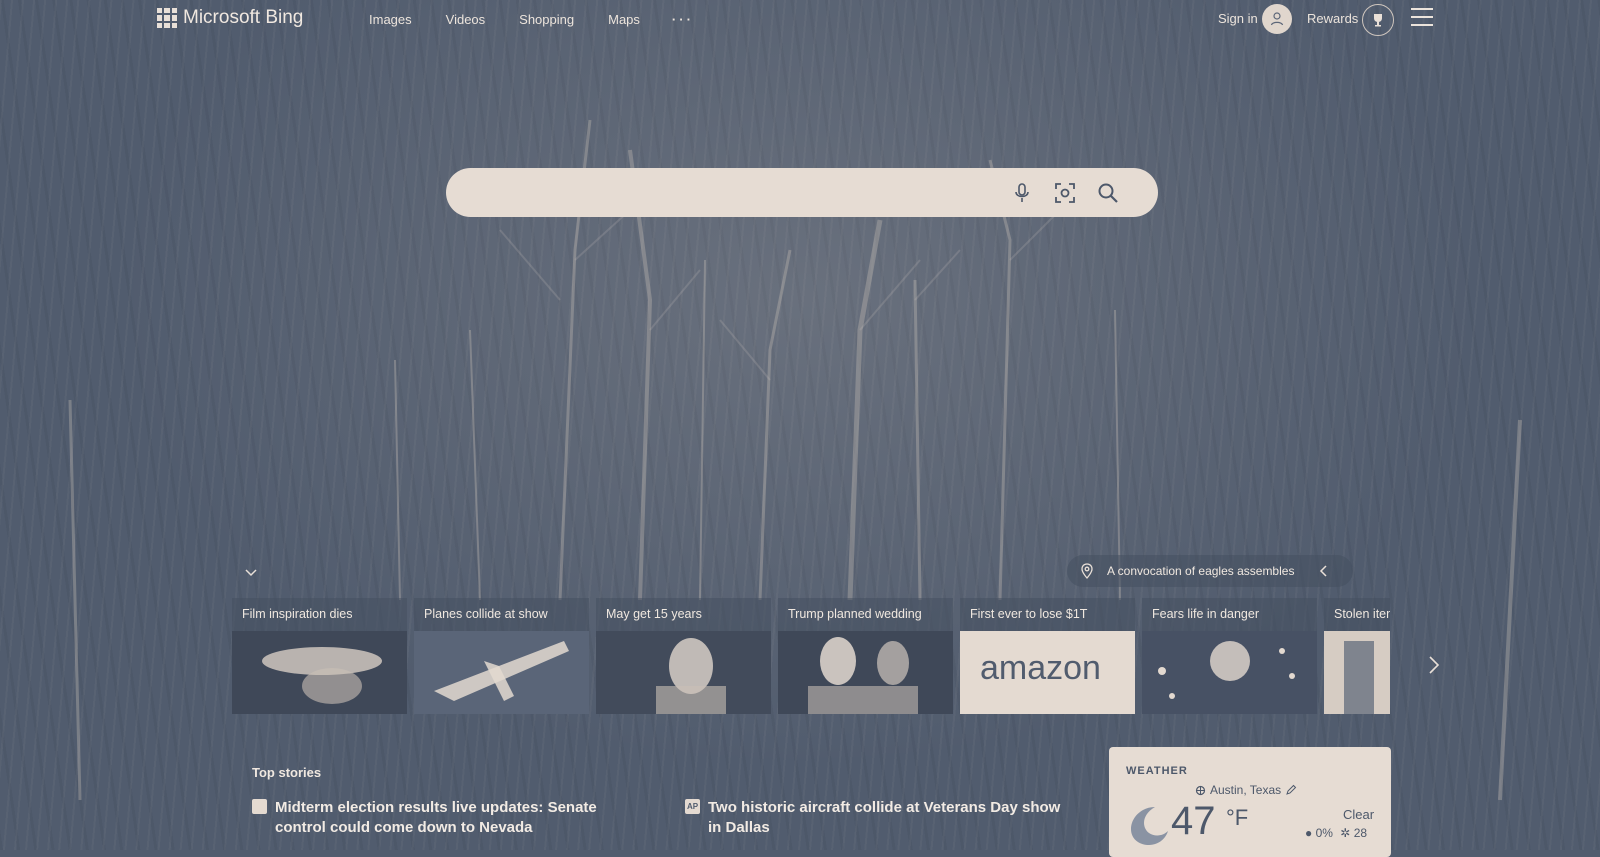 The width and height of the screenshot is (1600, 857). I want to click on bing-logo: Microsoft Bing, so click(230, 18).